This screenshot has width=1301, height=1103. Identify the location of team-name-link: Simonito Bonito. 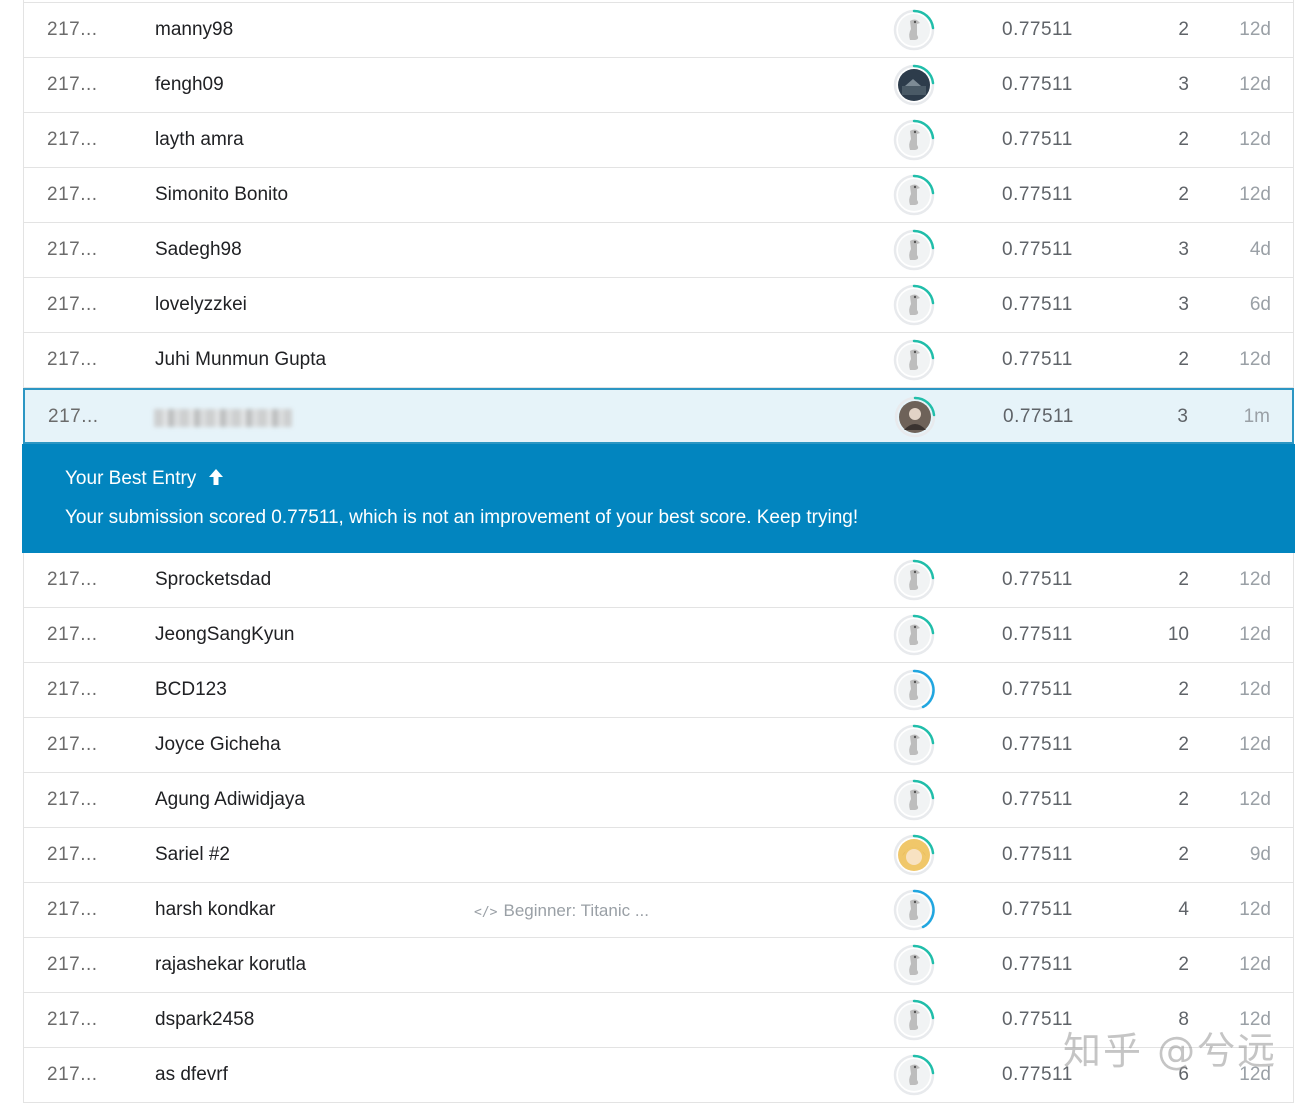
(221, 195).